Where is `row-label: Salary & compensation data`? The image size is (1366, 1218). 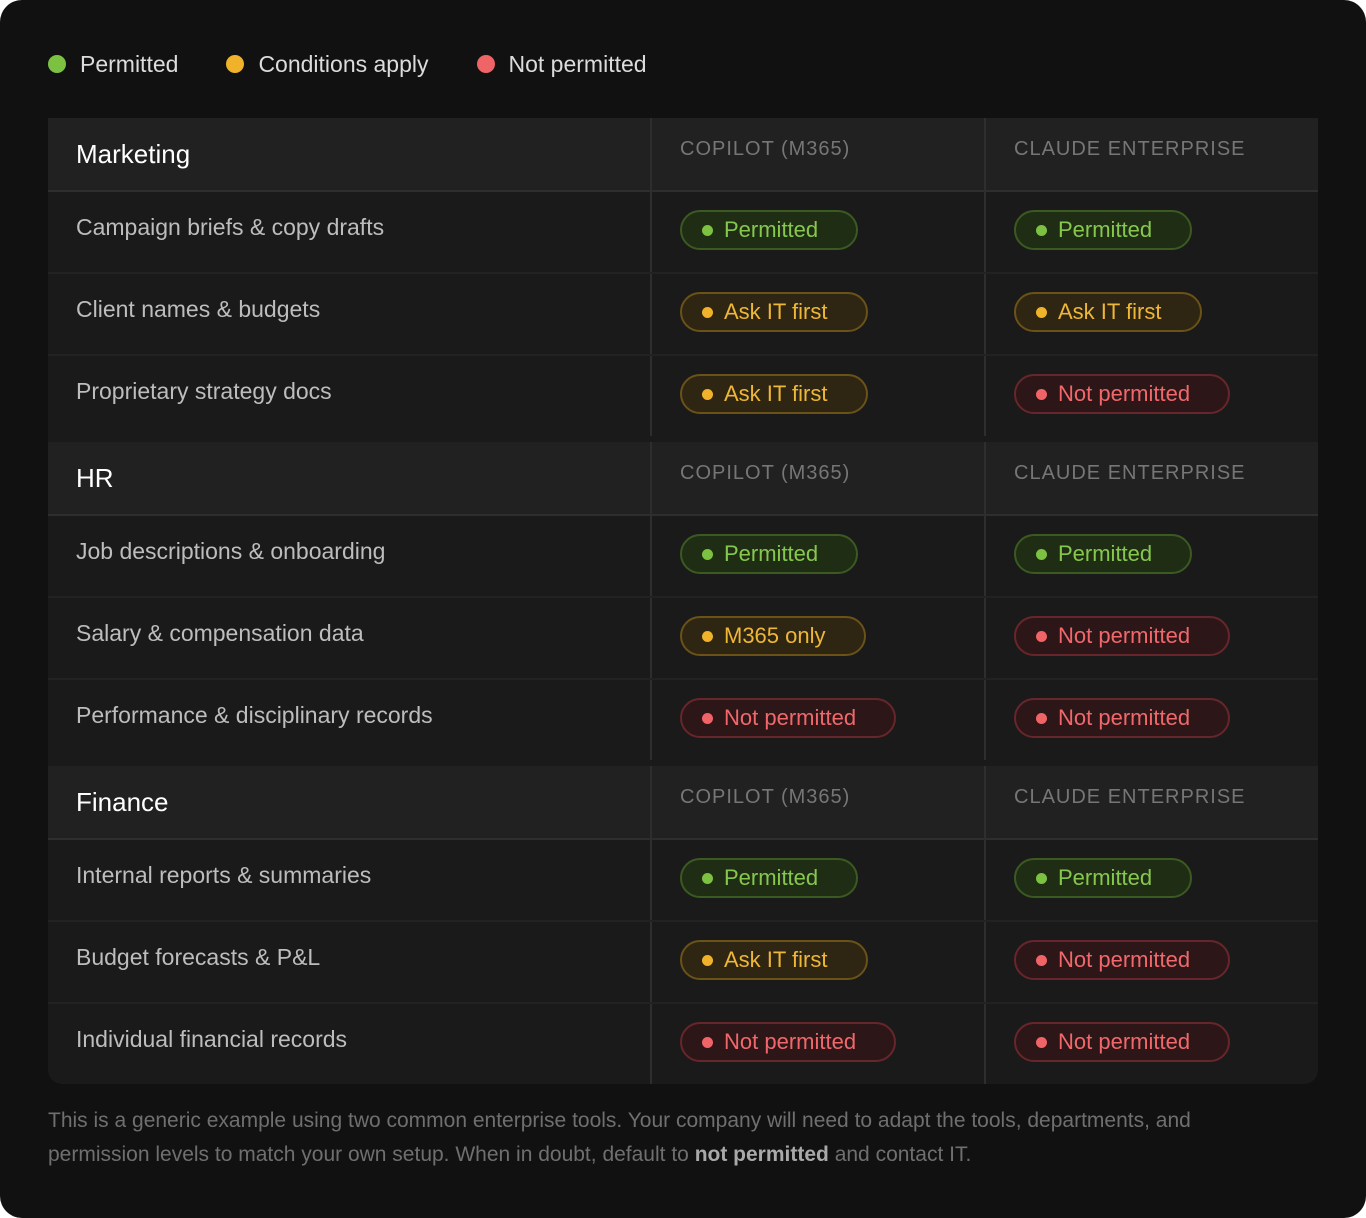 row-label: Salary & compensation data is located at coordinates (220, 633).